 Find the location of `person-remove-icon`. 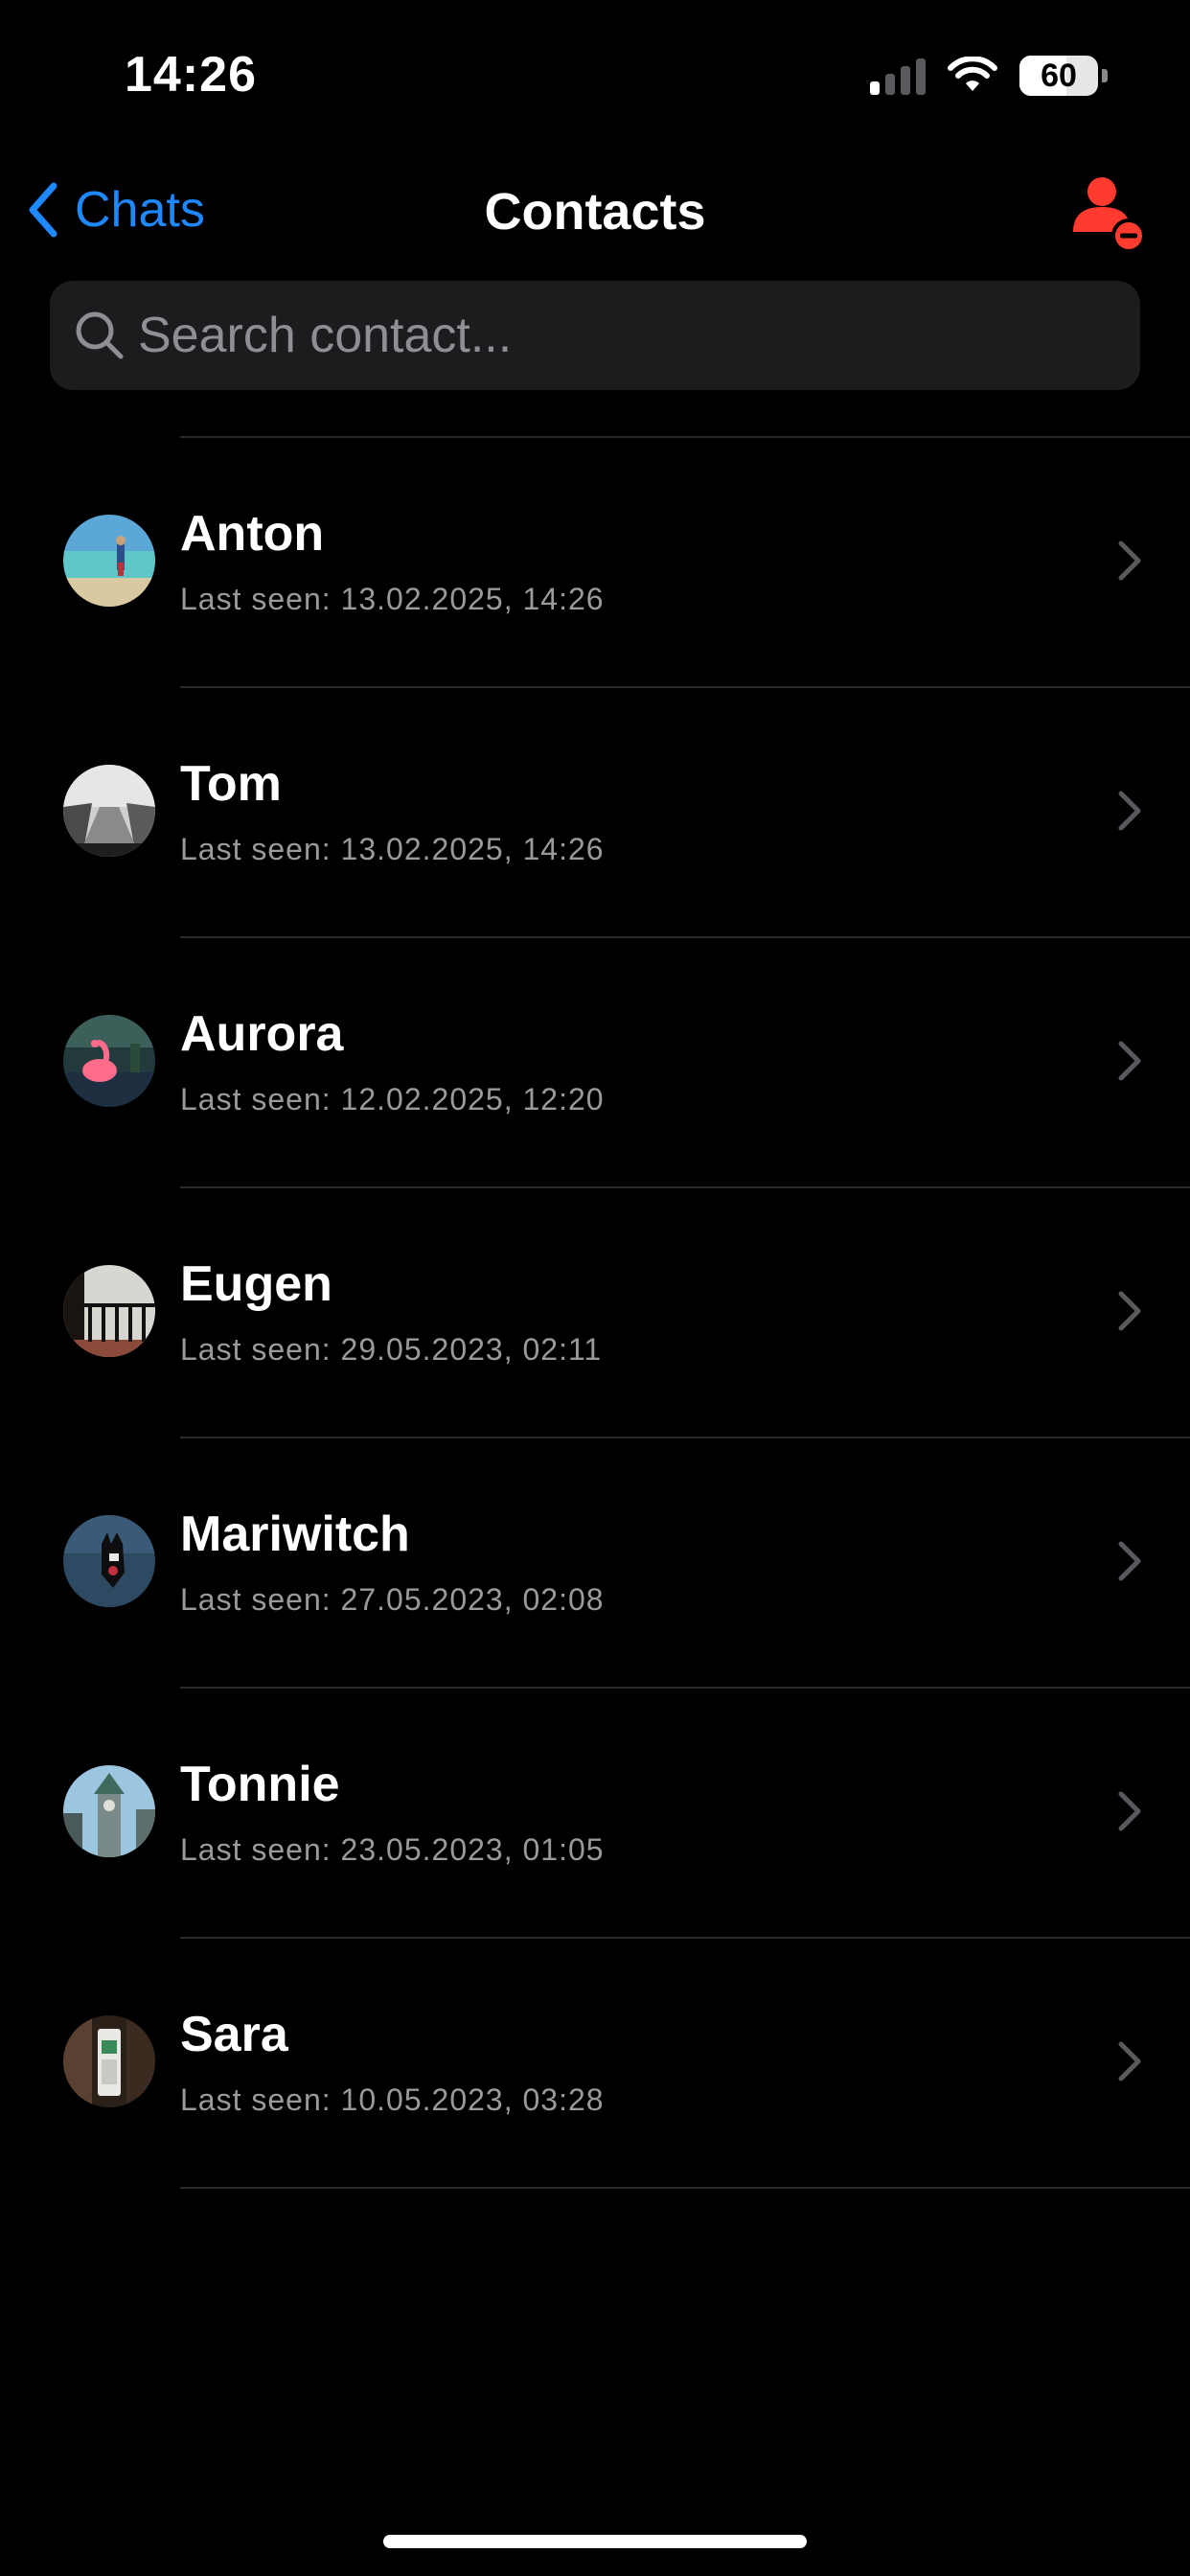

person-remove-icon is located at coordinates (1109, 215).